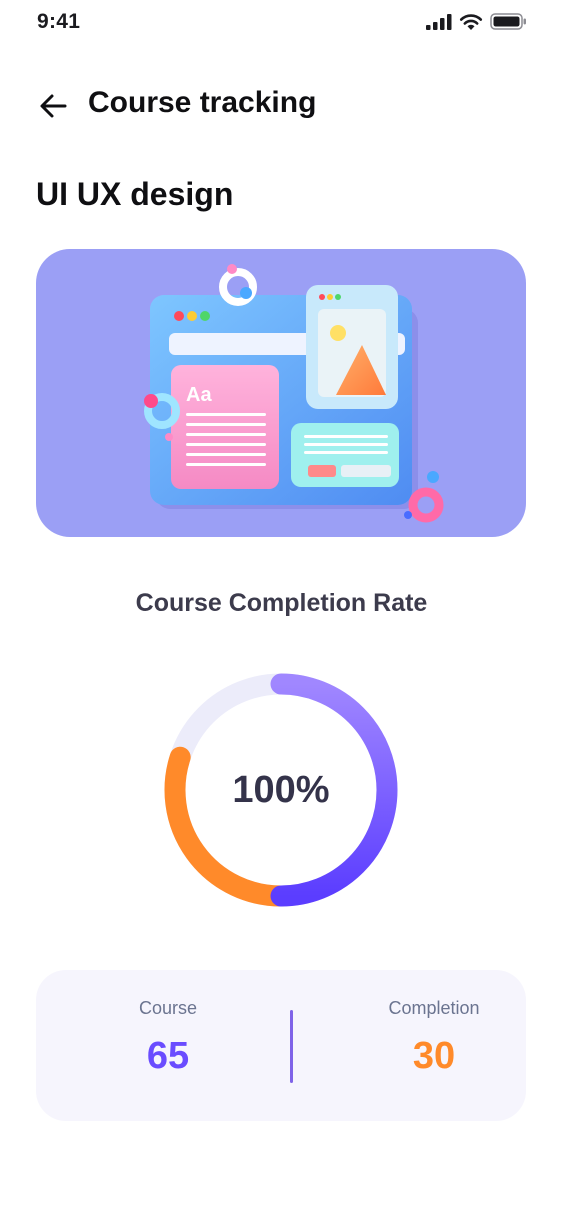 This screenshot has height=1218, width=563. Describe the element at coordinates (439, 21) in the screenshot. I see `cellular-signal-icon` at that location.